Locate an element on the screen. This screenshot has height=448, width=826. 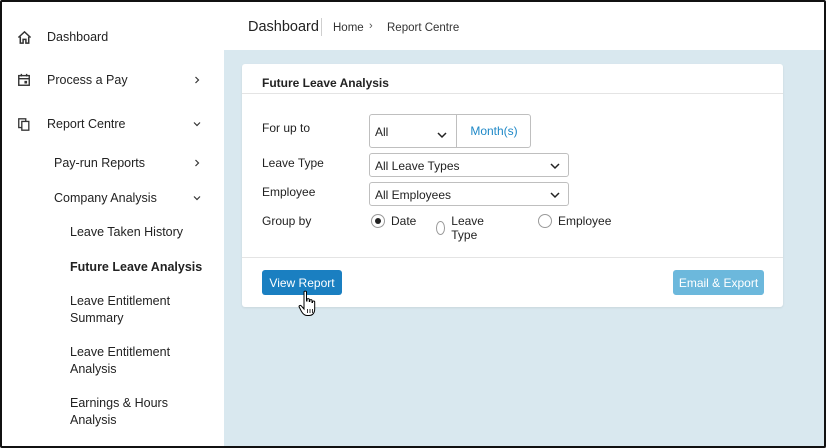
leave-type-select: All Leave Types is located at coordinates (469, 165).